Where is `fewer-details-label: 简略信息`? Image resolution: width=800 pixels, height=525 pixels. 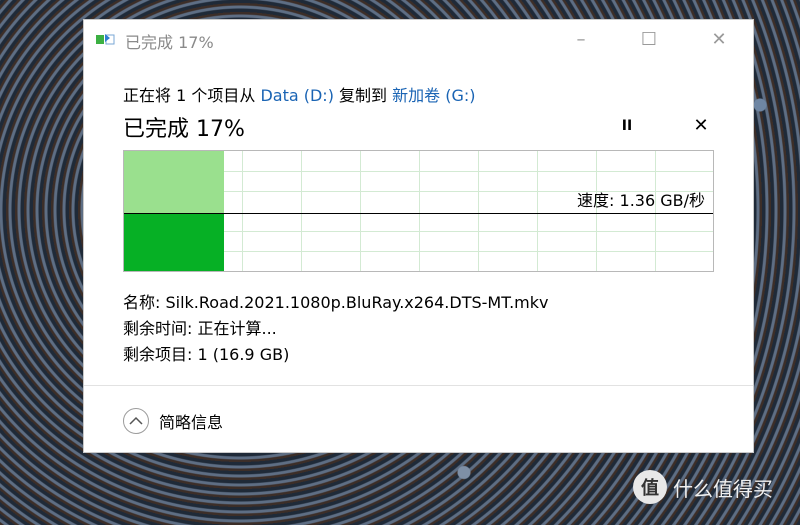
fewer-details-label: 简略信息 is located at coordinates (191, 421).